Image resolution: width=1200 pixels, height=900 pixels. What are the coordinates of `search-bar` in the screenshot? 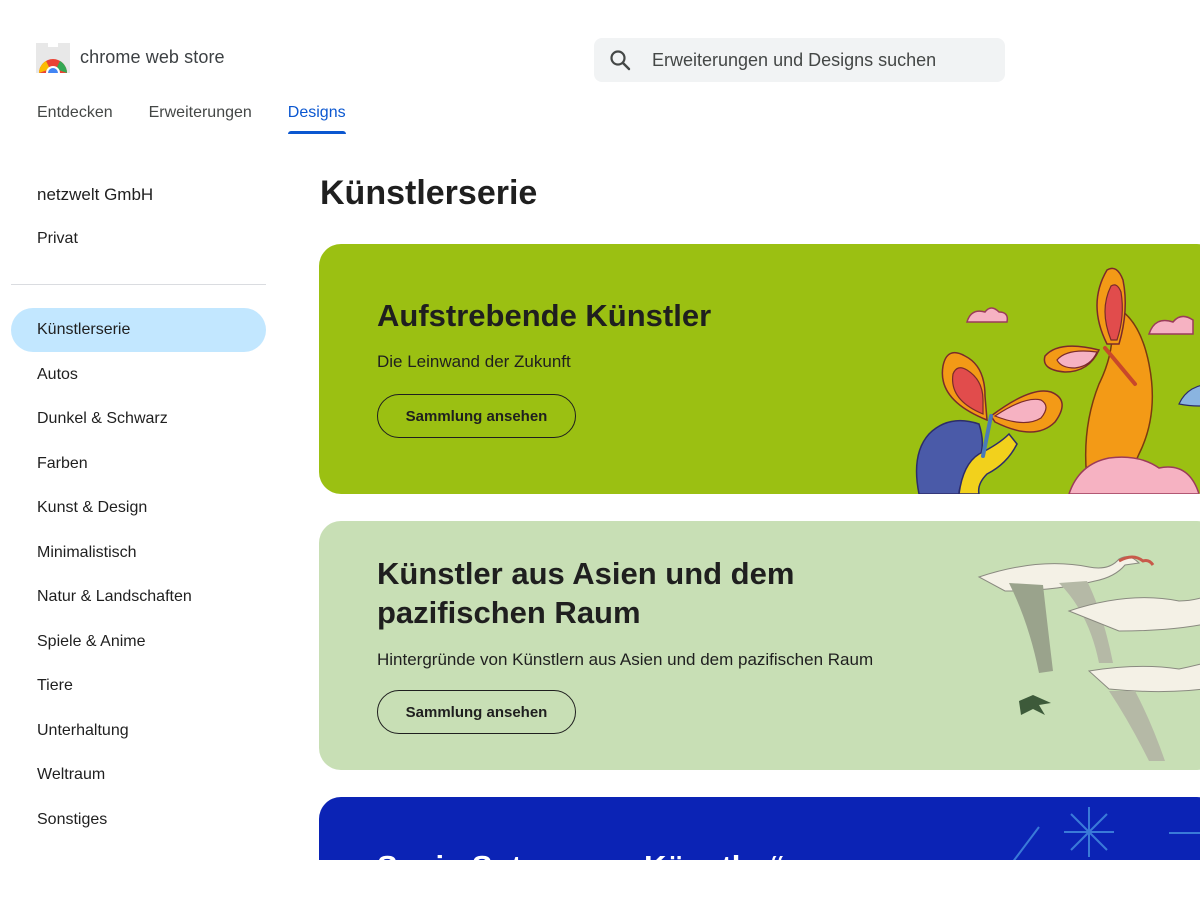 It's located at (799, 60).